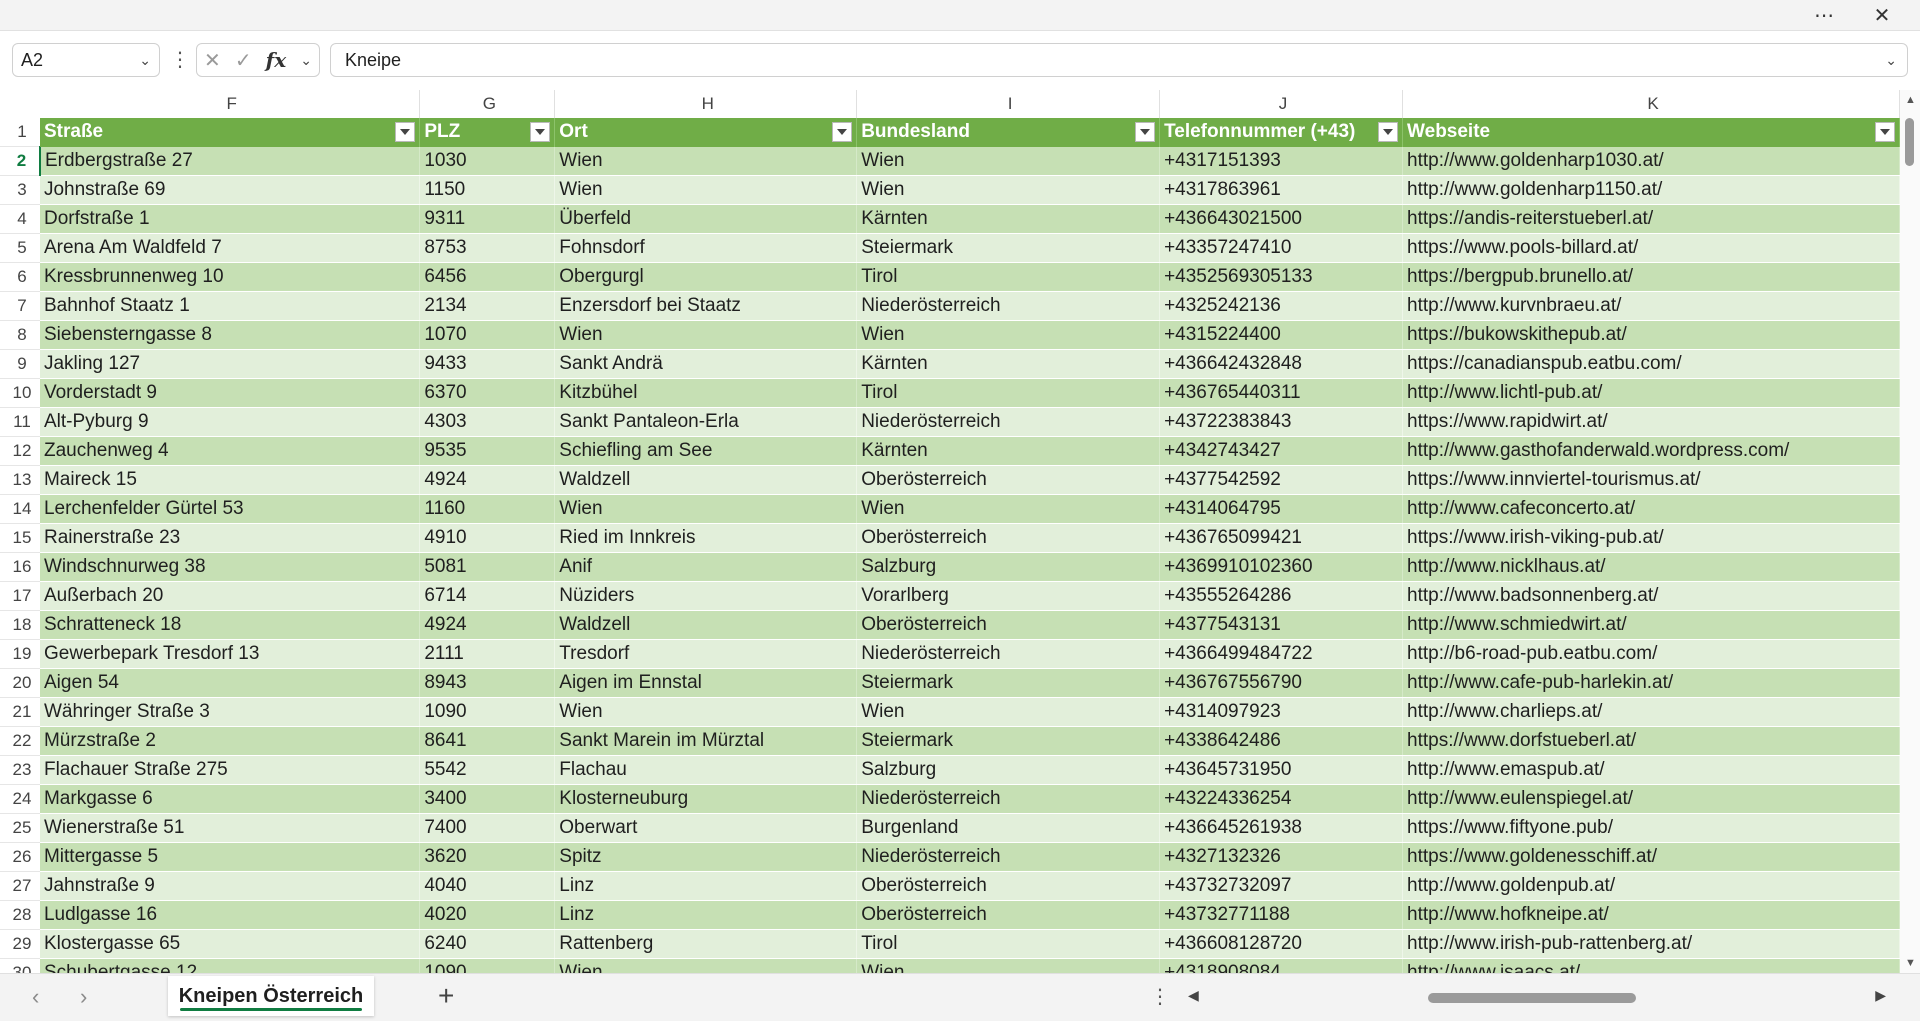  What do you see at coordinates (20, 161) in the screenshot?
I see `row-header: 2` at bounding box center [20, 161].